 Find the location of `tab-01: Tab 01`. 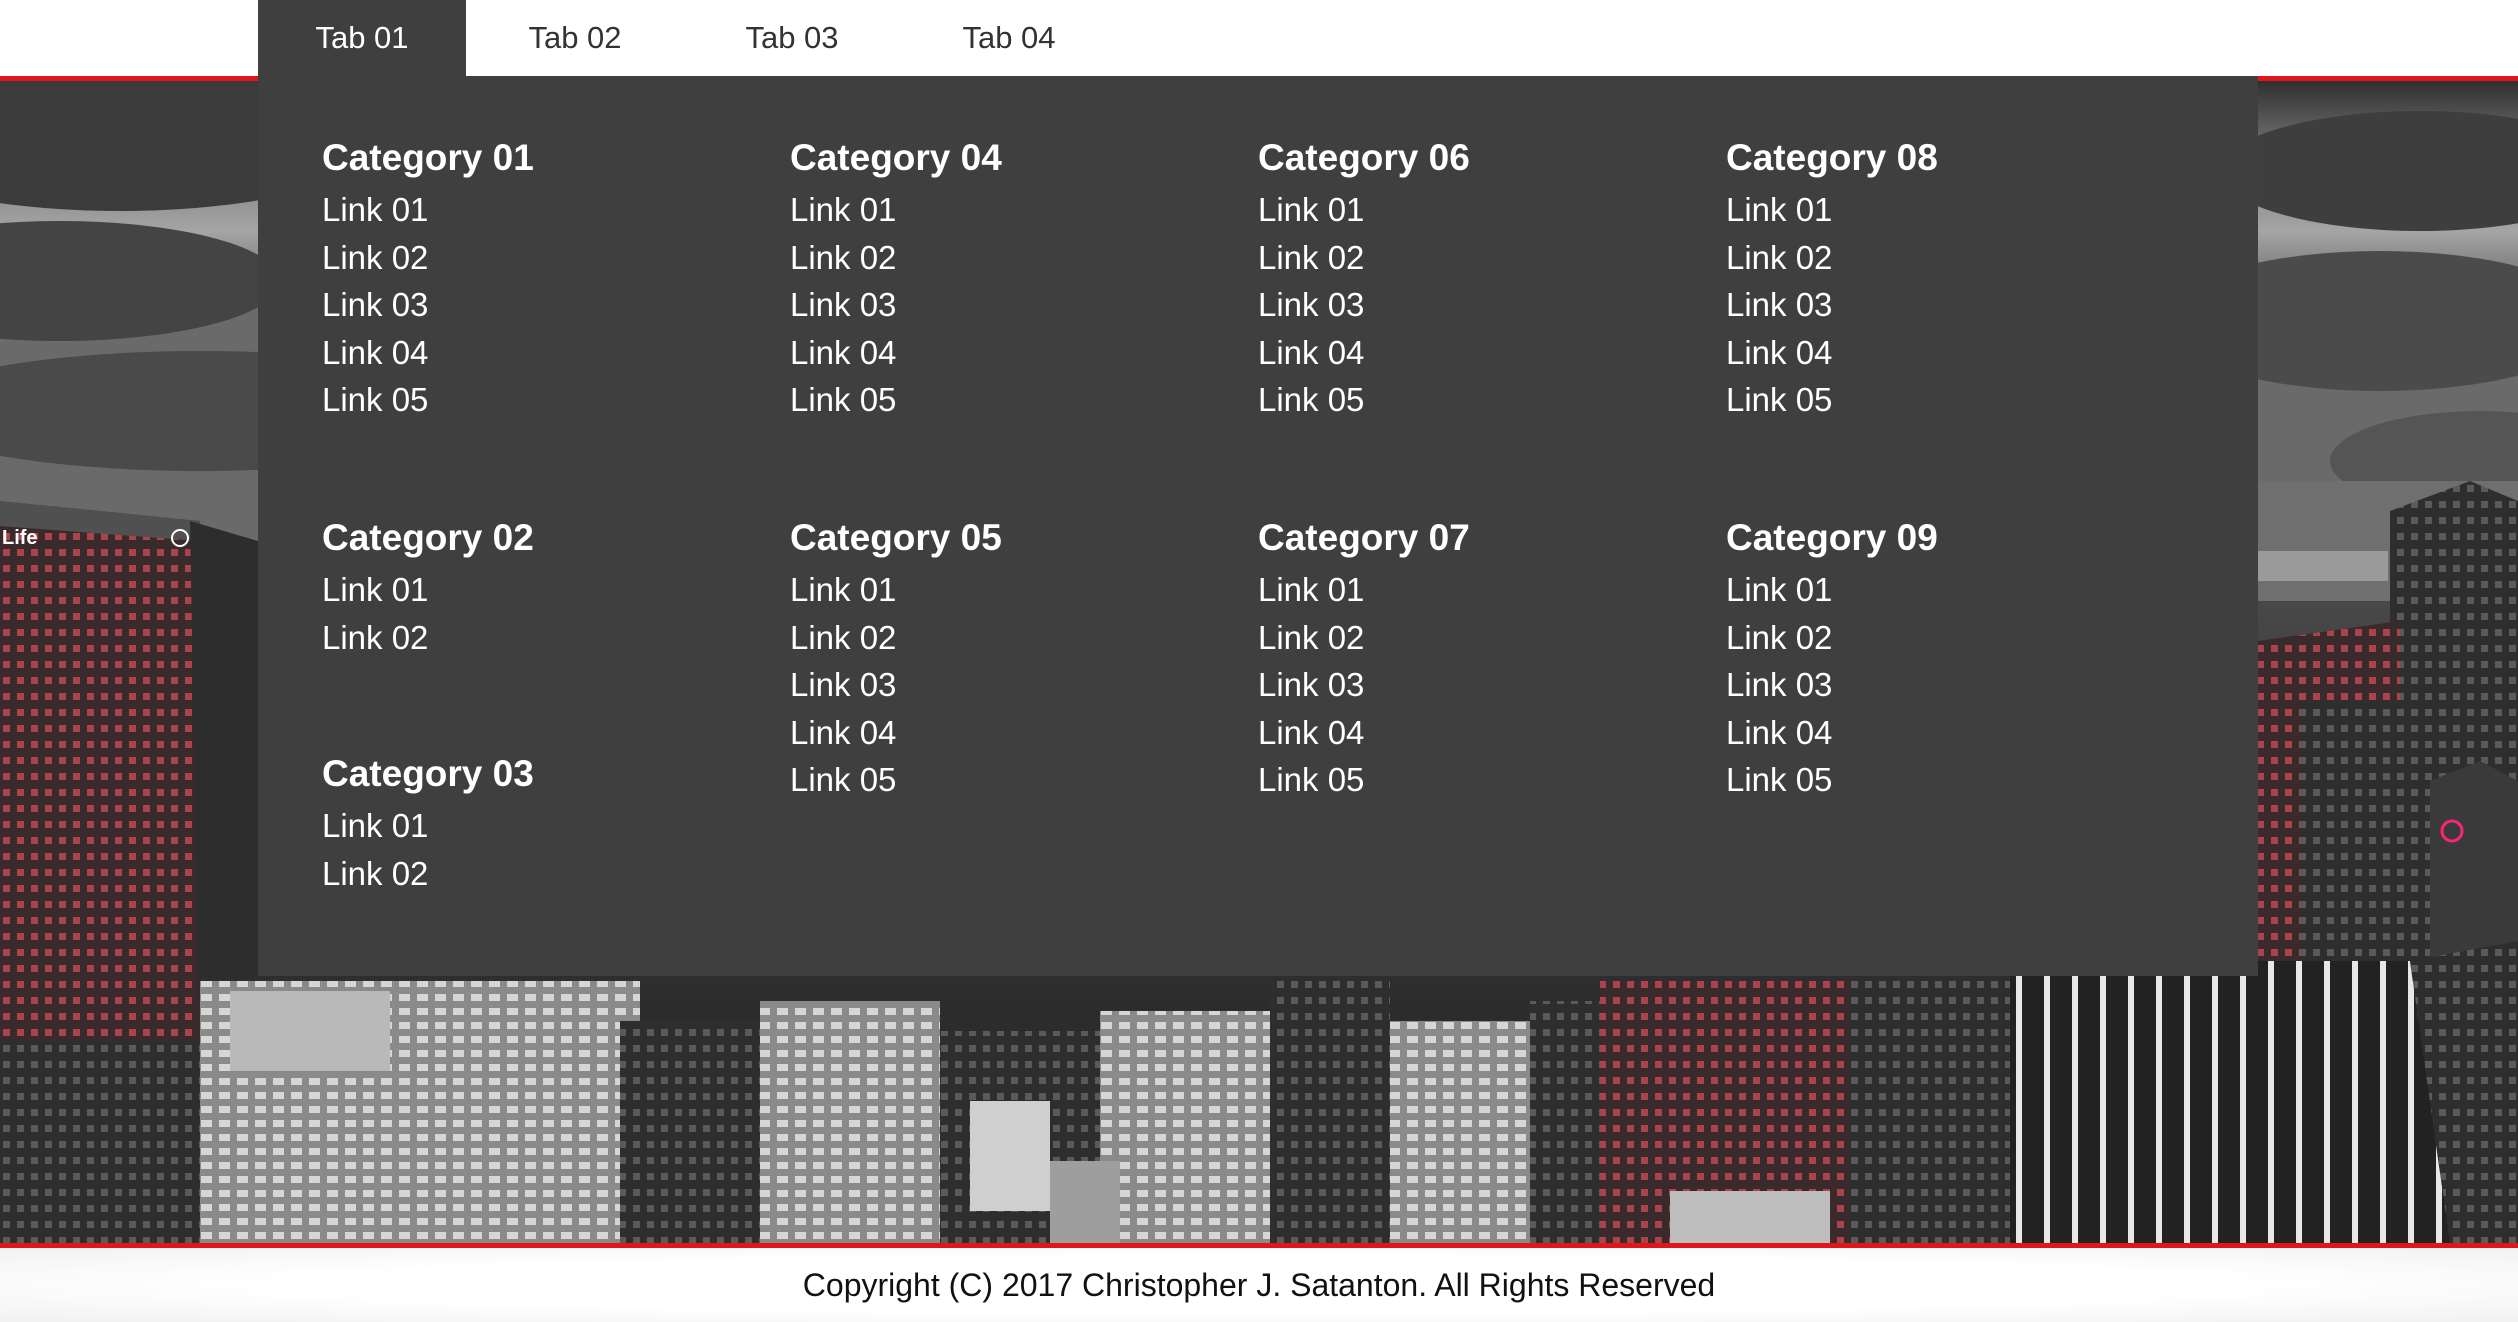

tab-01: Tab 01 is located at coordinates (362, 38).